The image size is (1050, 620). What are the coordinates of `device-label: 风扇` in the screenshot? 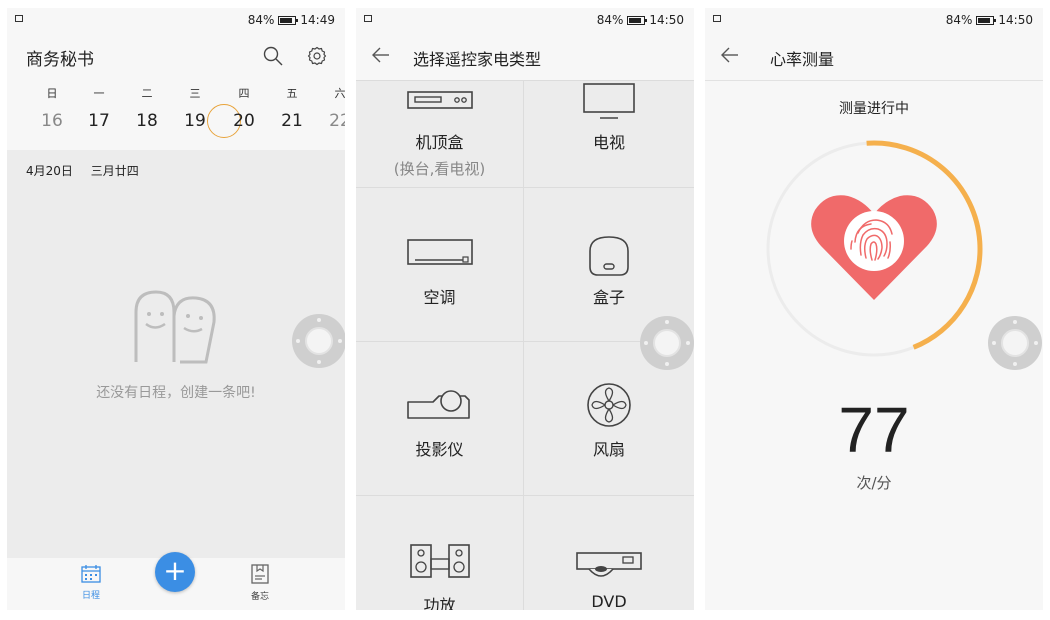 It's located at (608, 449).